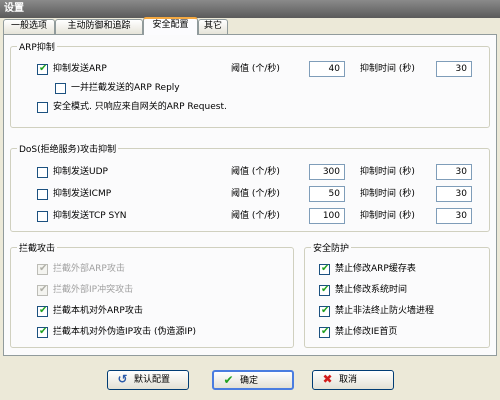 Image resolution: width=500 pixels, height=400 pixels. Describe the element at coordinates (454, 194) in the screenshot. I see `dos-icmp-time-field: 30` at that location.